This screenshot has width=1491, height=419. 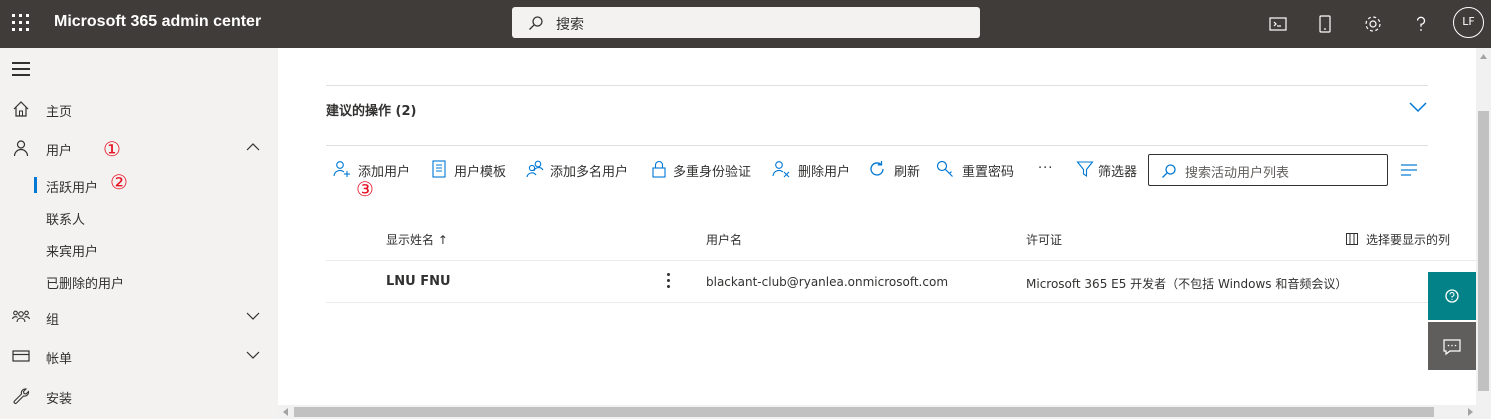 I want to click on nav-label-setup: 安装, so click(x=59, y=399).